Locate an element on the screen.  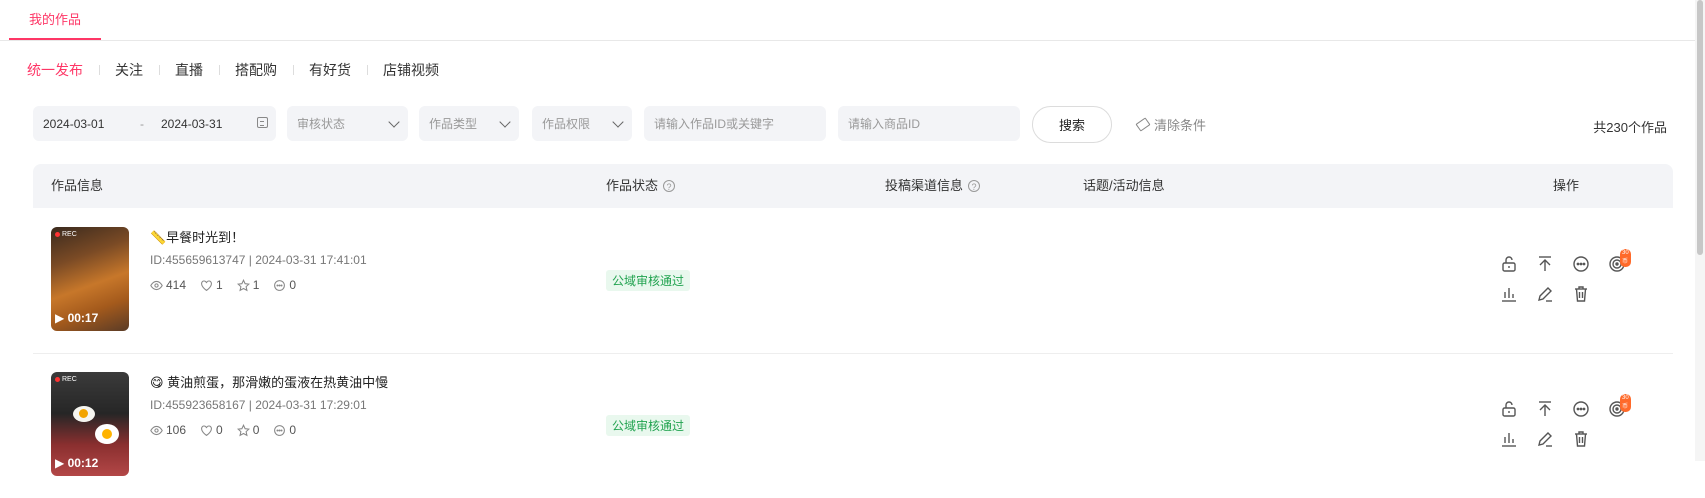
subtab-bundle-buy: 搭配购 is located at coordinates (256, 70).